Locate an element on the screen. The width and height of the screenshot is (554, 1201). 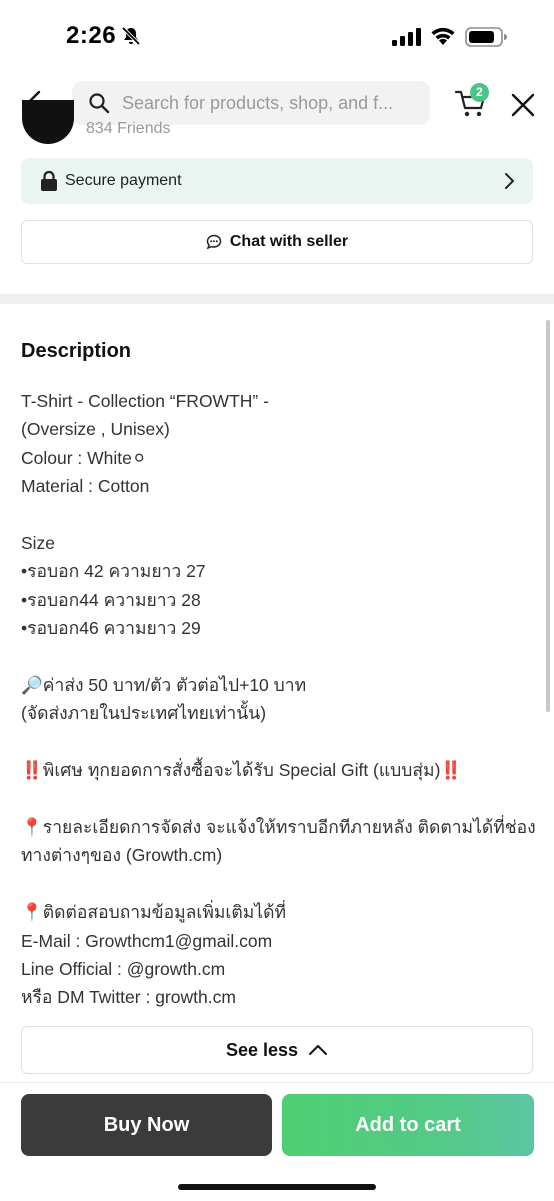
lock-icon is located at coordinates (49, 180).